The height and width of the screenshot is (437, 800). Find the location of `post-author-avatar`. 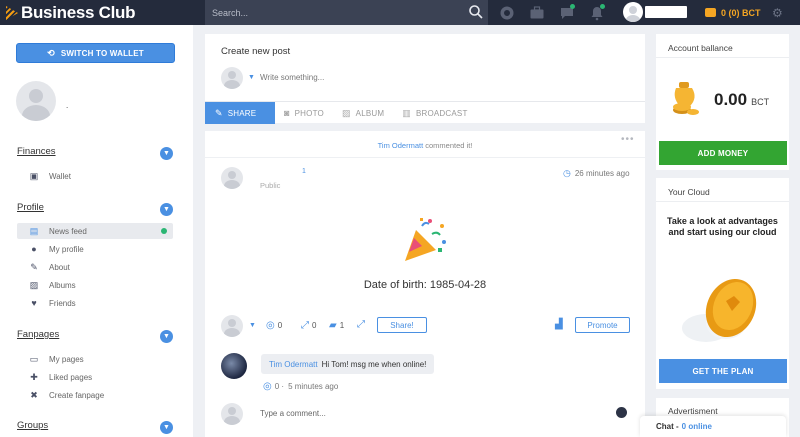

post-author-avatar is located at coordinates (232, 178).